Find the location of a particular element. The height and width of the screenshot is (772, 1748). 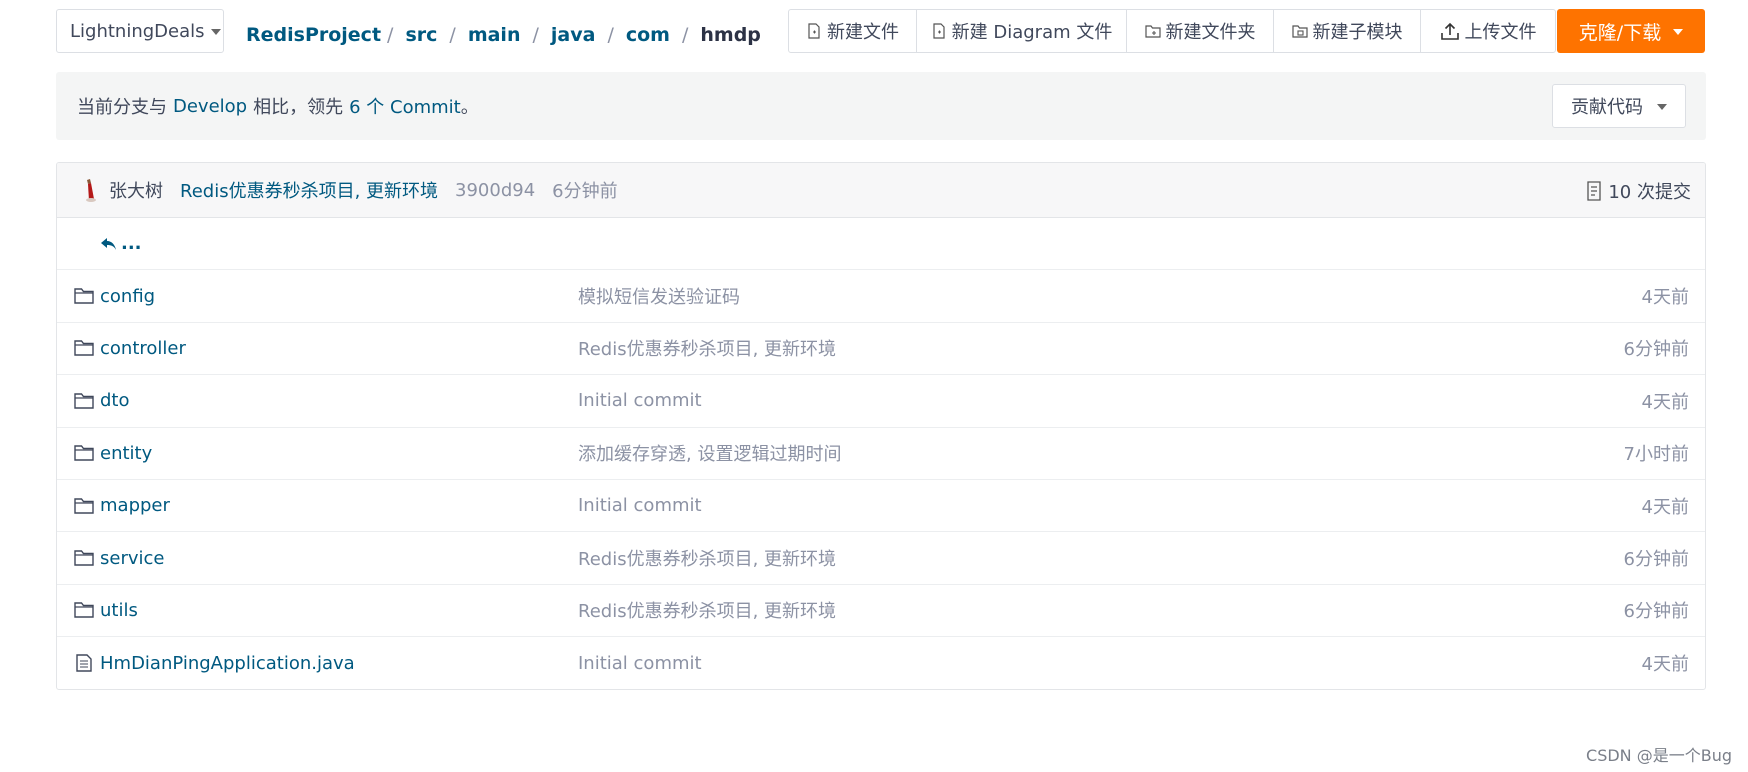

banner-middle: 相比，领先 is located at coordinates (298, 107).